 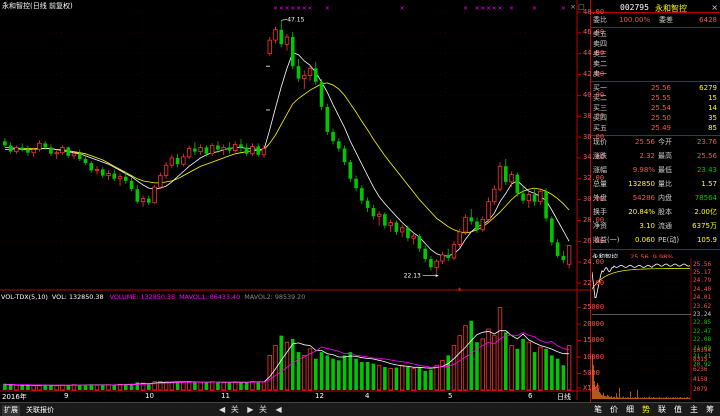 What do you see at coordinates (600, 64) in the screenshot?
I see `level-label: 卖二` at bounding box center [600, 64].